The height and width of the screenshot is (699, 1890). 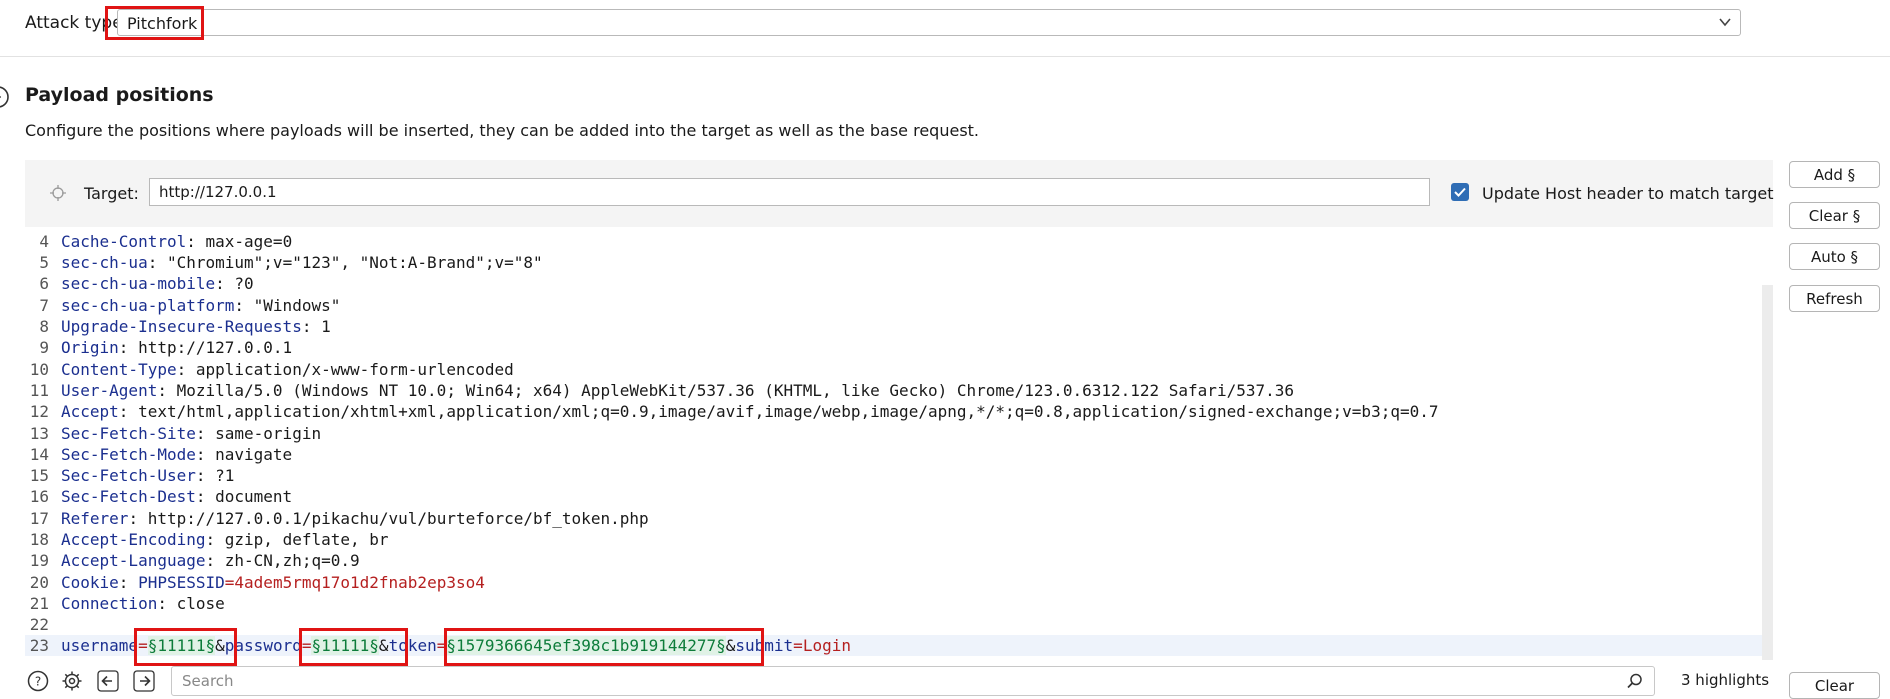 What do you see at coordinates (929, 22) in the screenshot?
I see `attack-type-select` at bounding box center [929, 22].